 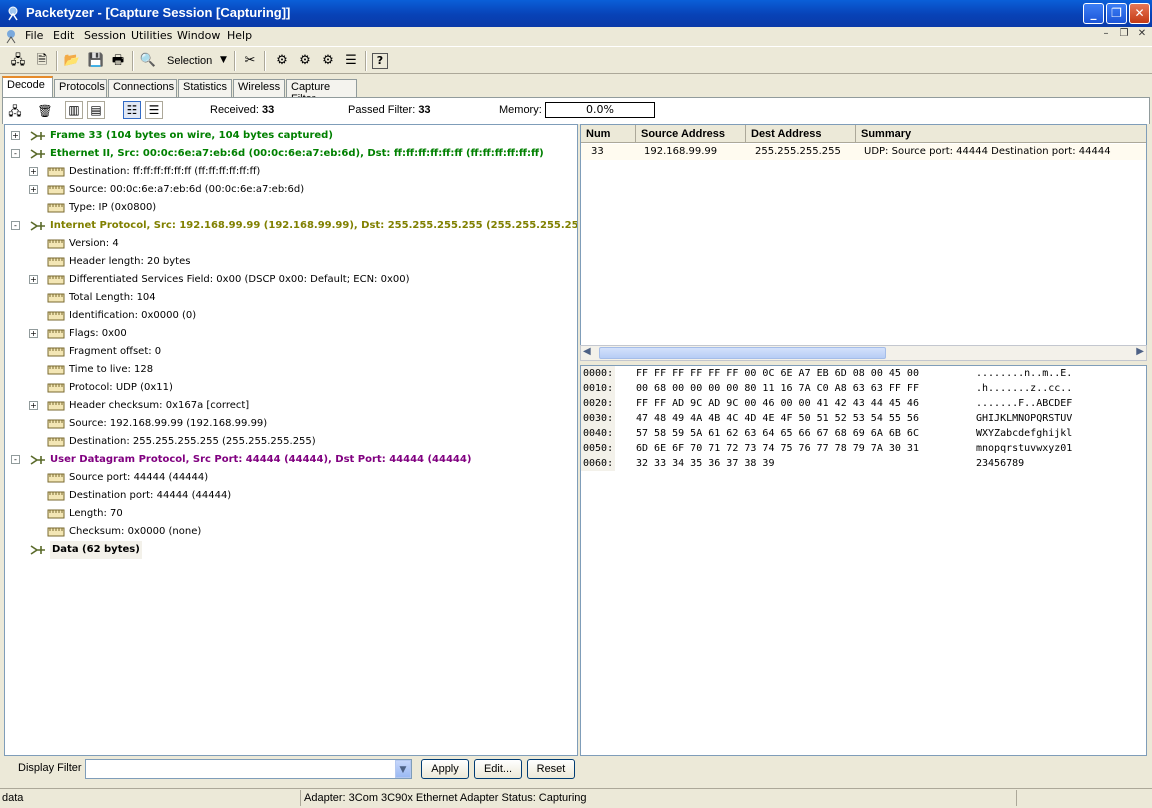 What do you see at coordinates (351, 61) in the screenshot?
I see `color-rules-icon: ☰` at bounding box center [351, 61].